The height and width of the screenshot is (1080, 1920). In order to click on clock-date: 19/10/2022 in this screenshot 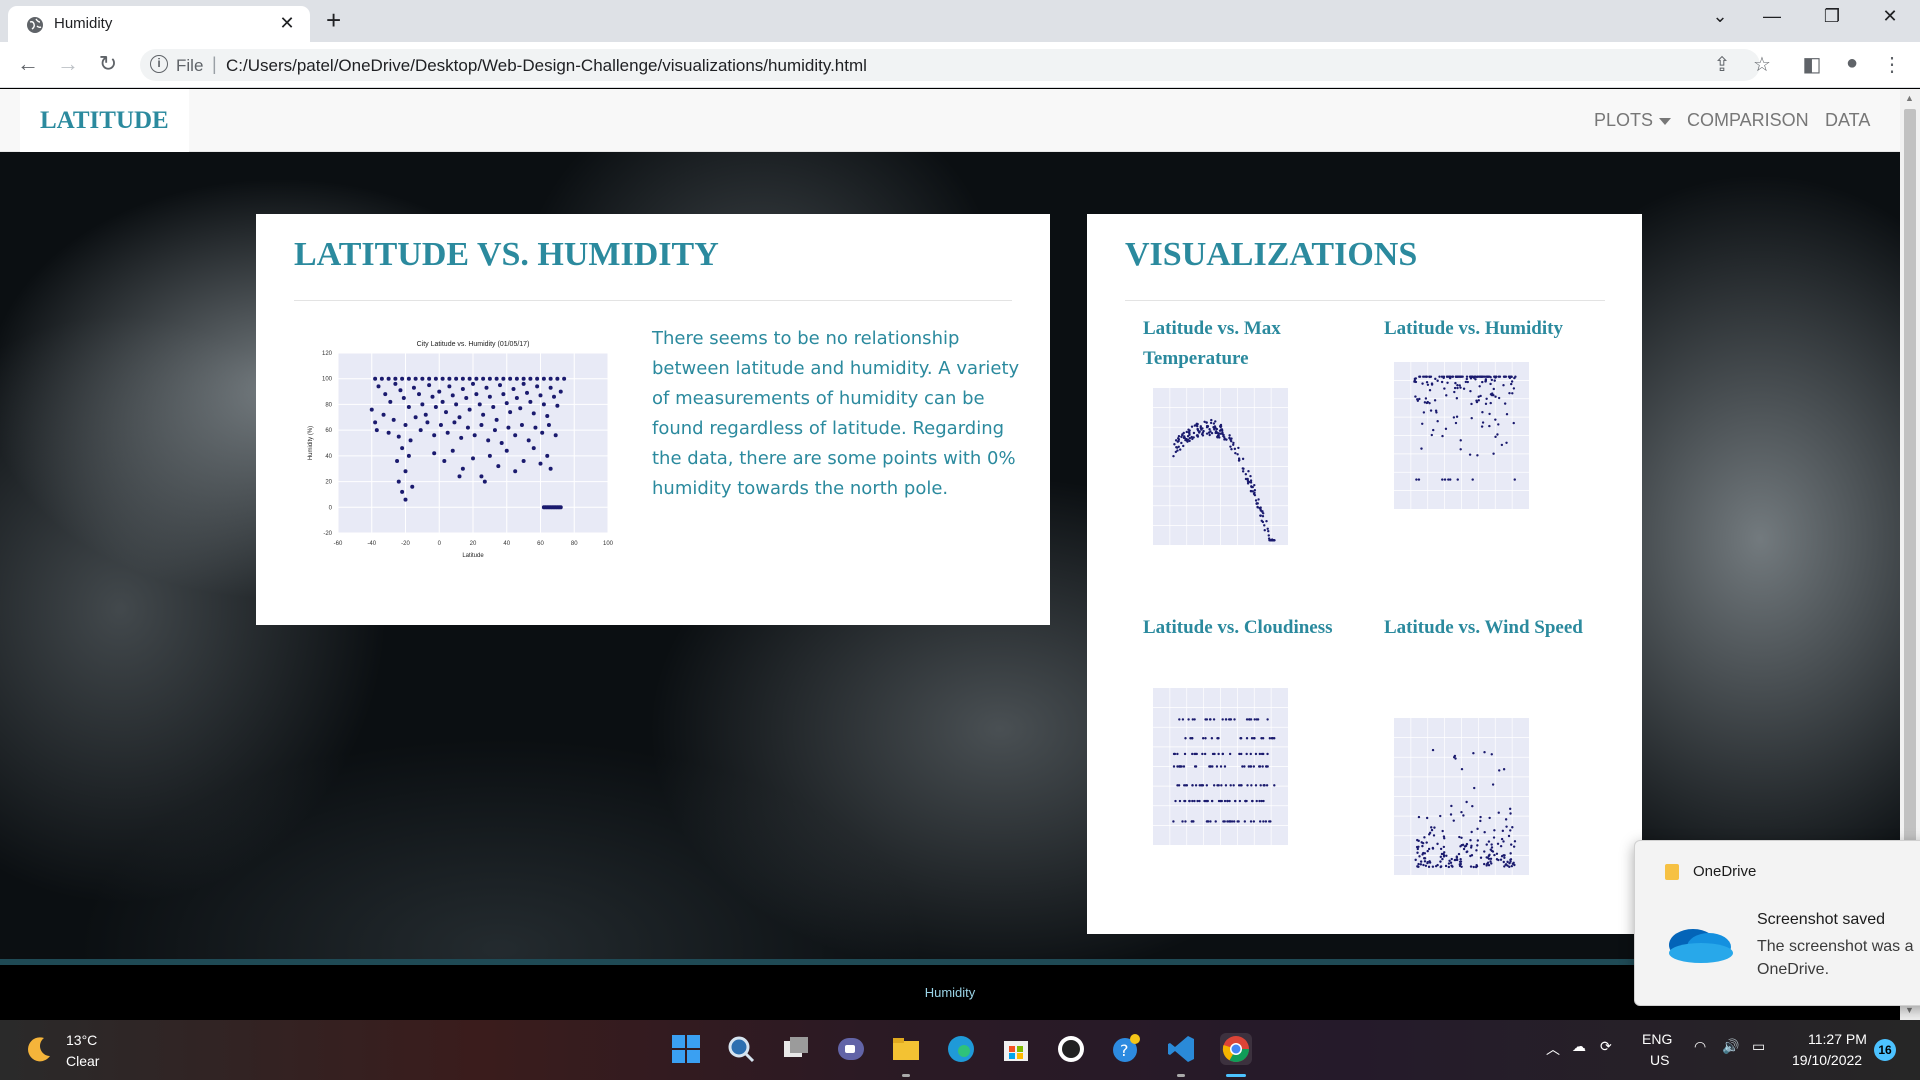, I will do `click(1827, 1060)`.